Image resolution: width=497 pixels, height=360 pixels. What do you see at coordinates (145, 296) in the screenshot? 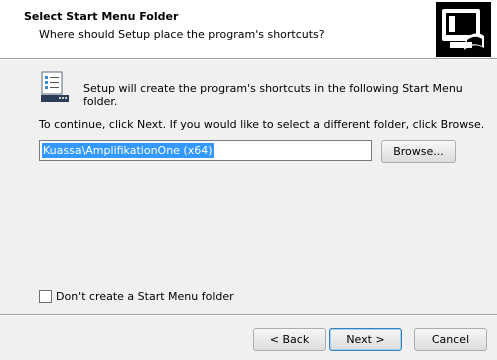
I see `no-start-menu-folder-label: Don't create a Start Menu folder` at bounding box center [145, 296].